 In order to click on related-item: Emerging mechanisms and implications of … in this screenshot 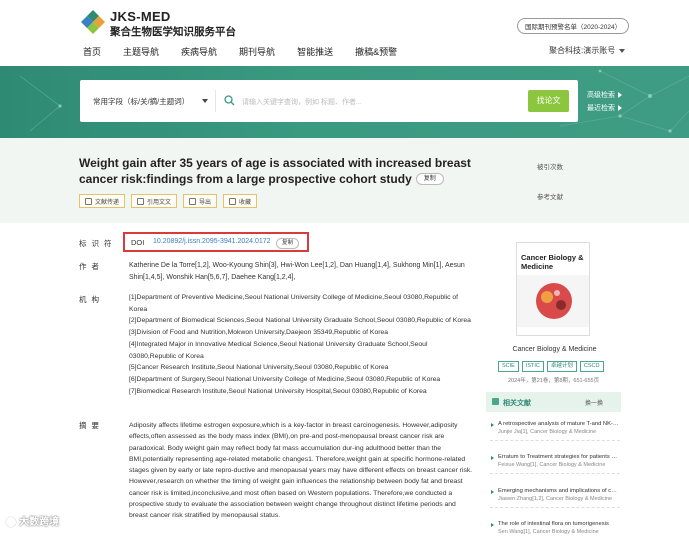, I will do `click(555, 498)`.